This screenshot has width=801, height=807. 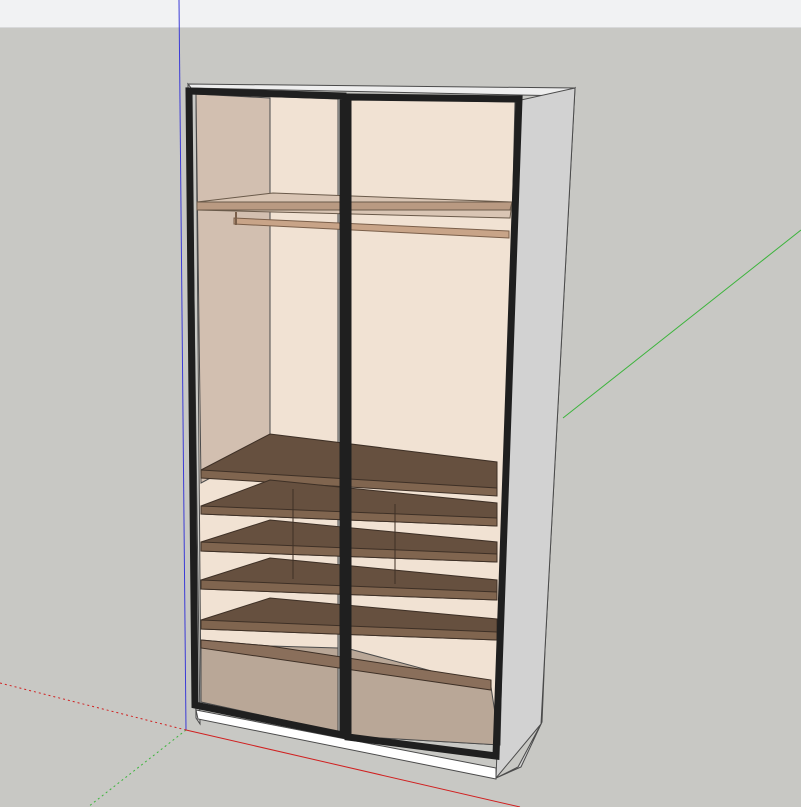 What do you see at coordinates (93, 706) in the screenshot?
I see `red-axis-dotted` at bounding box center [93, 706].